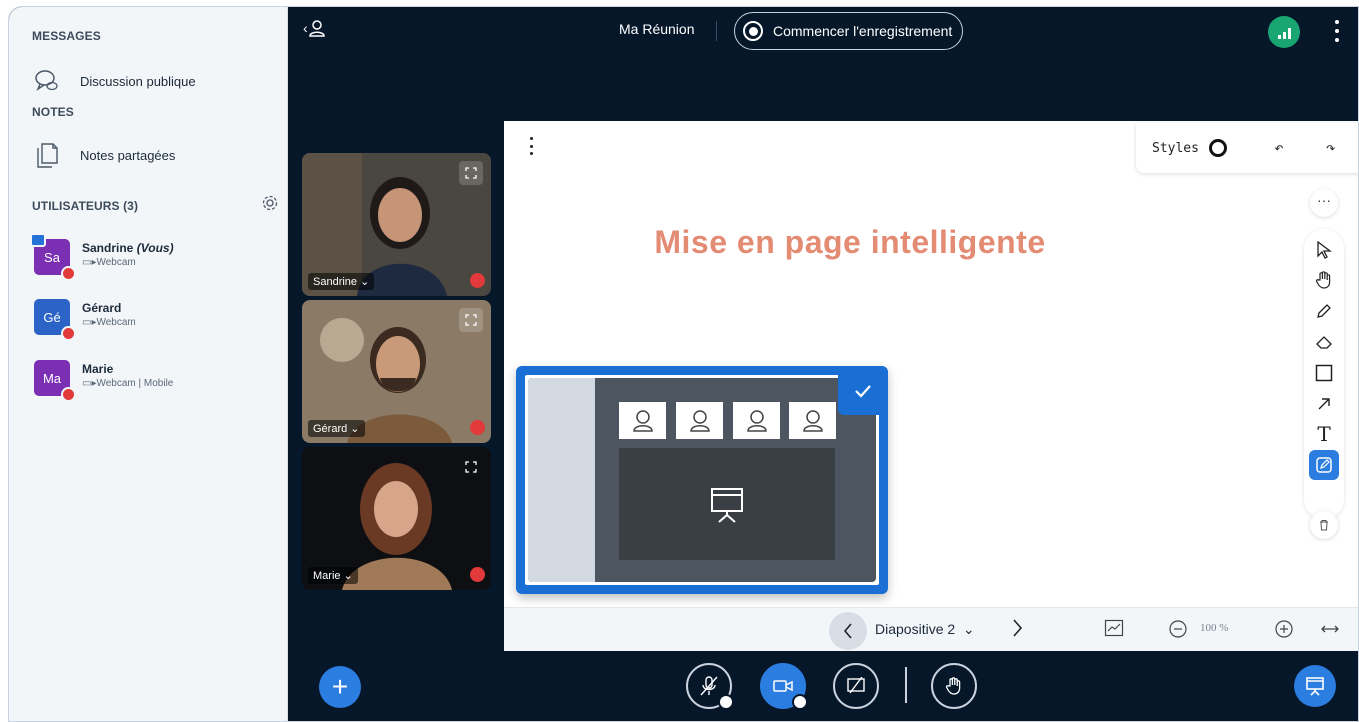 The height and width of the screenshot is (722, 1359). Describe the element at coordinates (55, 381) in the screenshot. I see `avatar: Ma` at that location.